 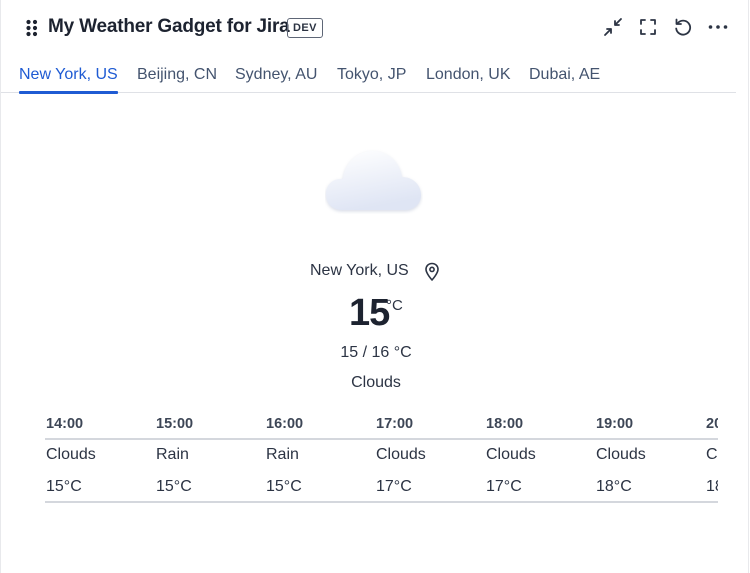 I want to click on forecast-header-divider, so click(x=381, y=439).